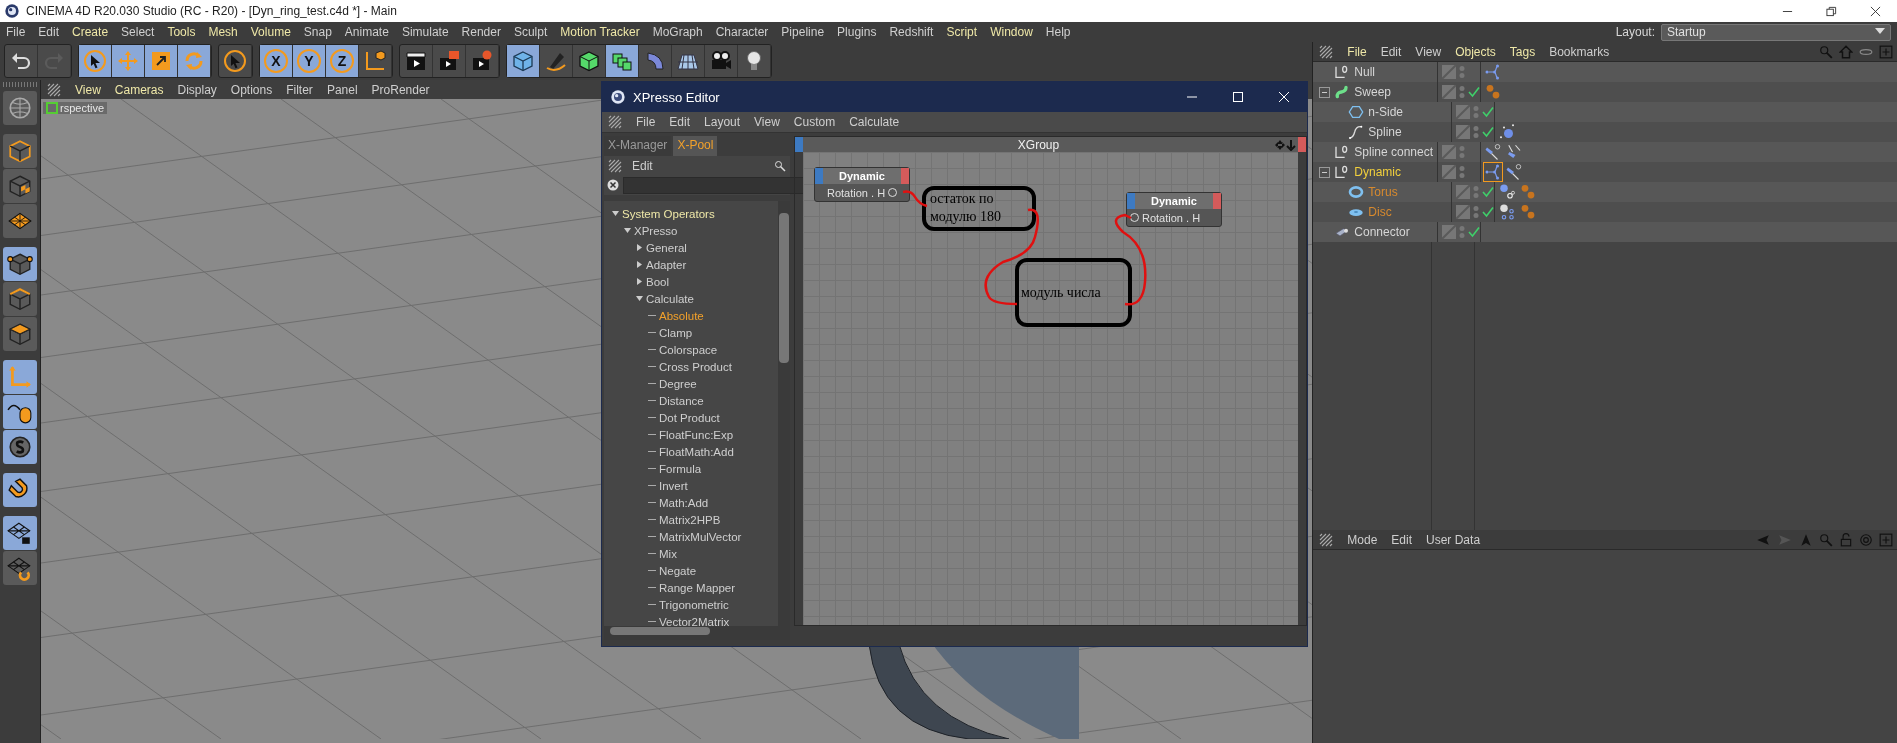 The height and width of the screenshot is (743, 1897). Describe the element at coordinates (676, 332) in the screenshot. I see `tree-item: Clamp` at that location.